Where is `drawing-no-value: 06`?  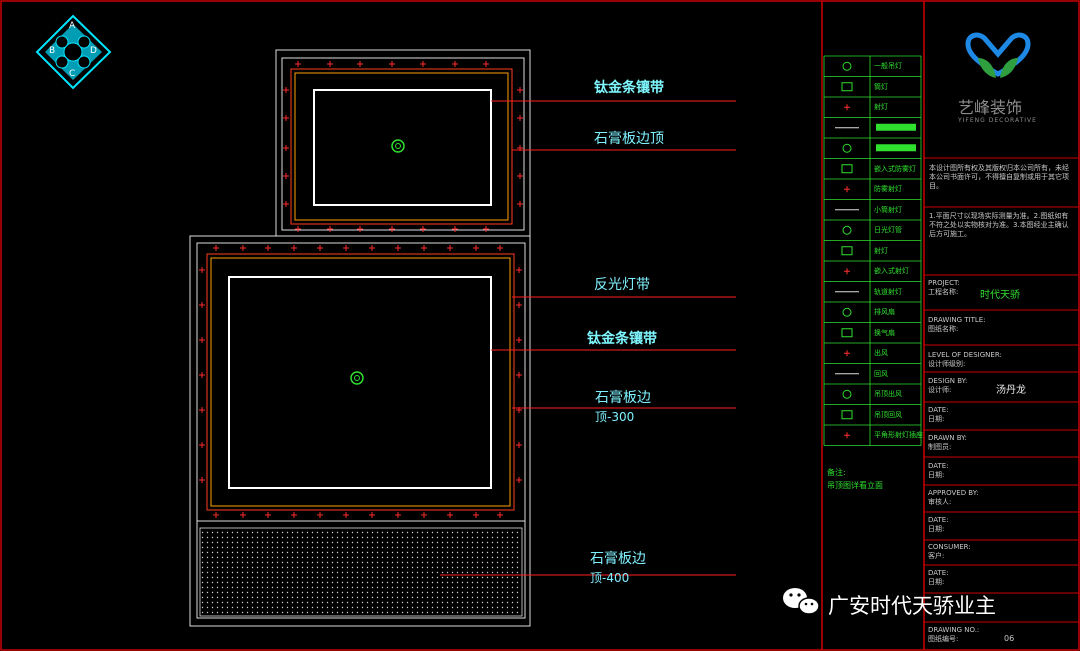
drawing-no-value: 06 is located at coordinates (1009, 638).